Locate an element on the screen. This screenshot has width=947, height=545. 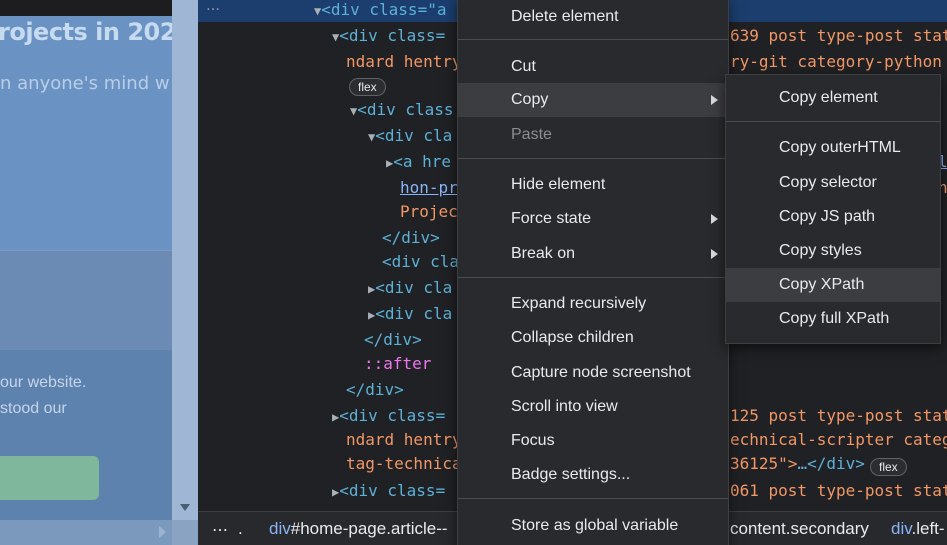
pseudo-element: ::after is located at coordinates (397, 364).